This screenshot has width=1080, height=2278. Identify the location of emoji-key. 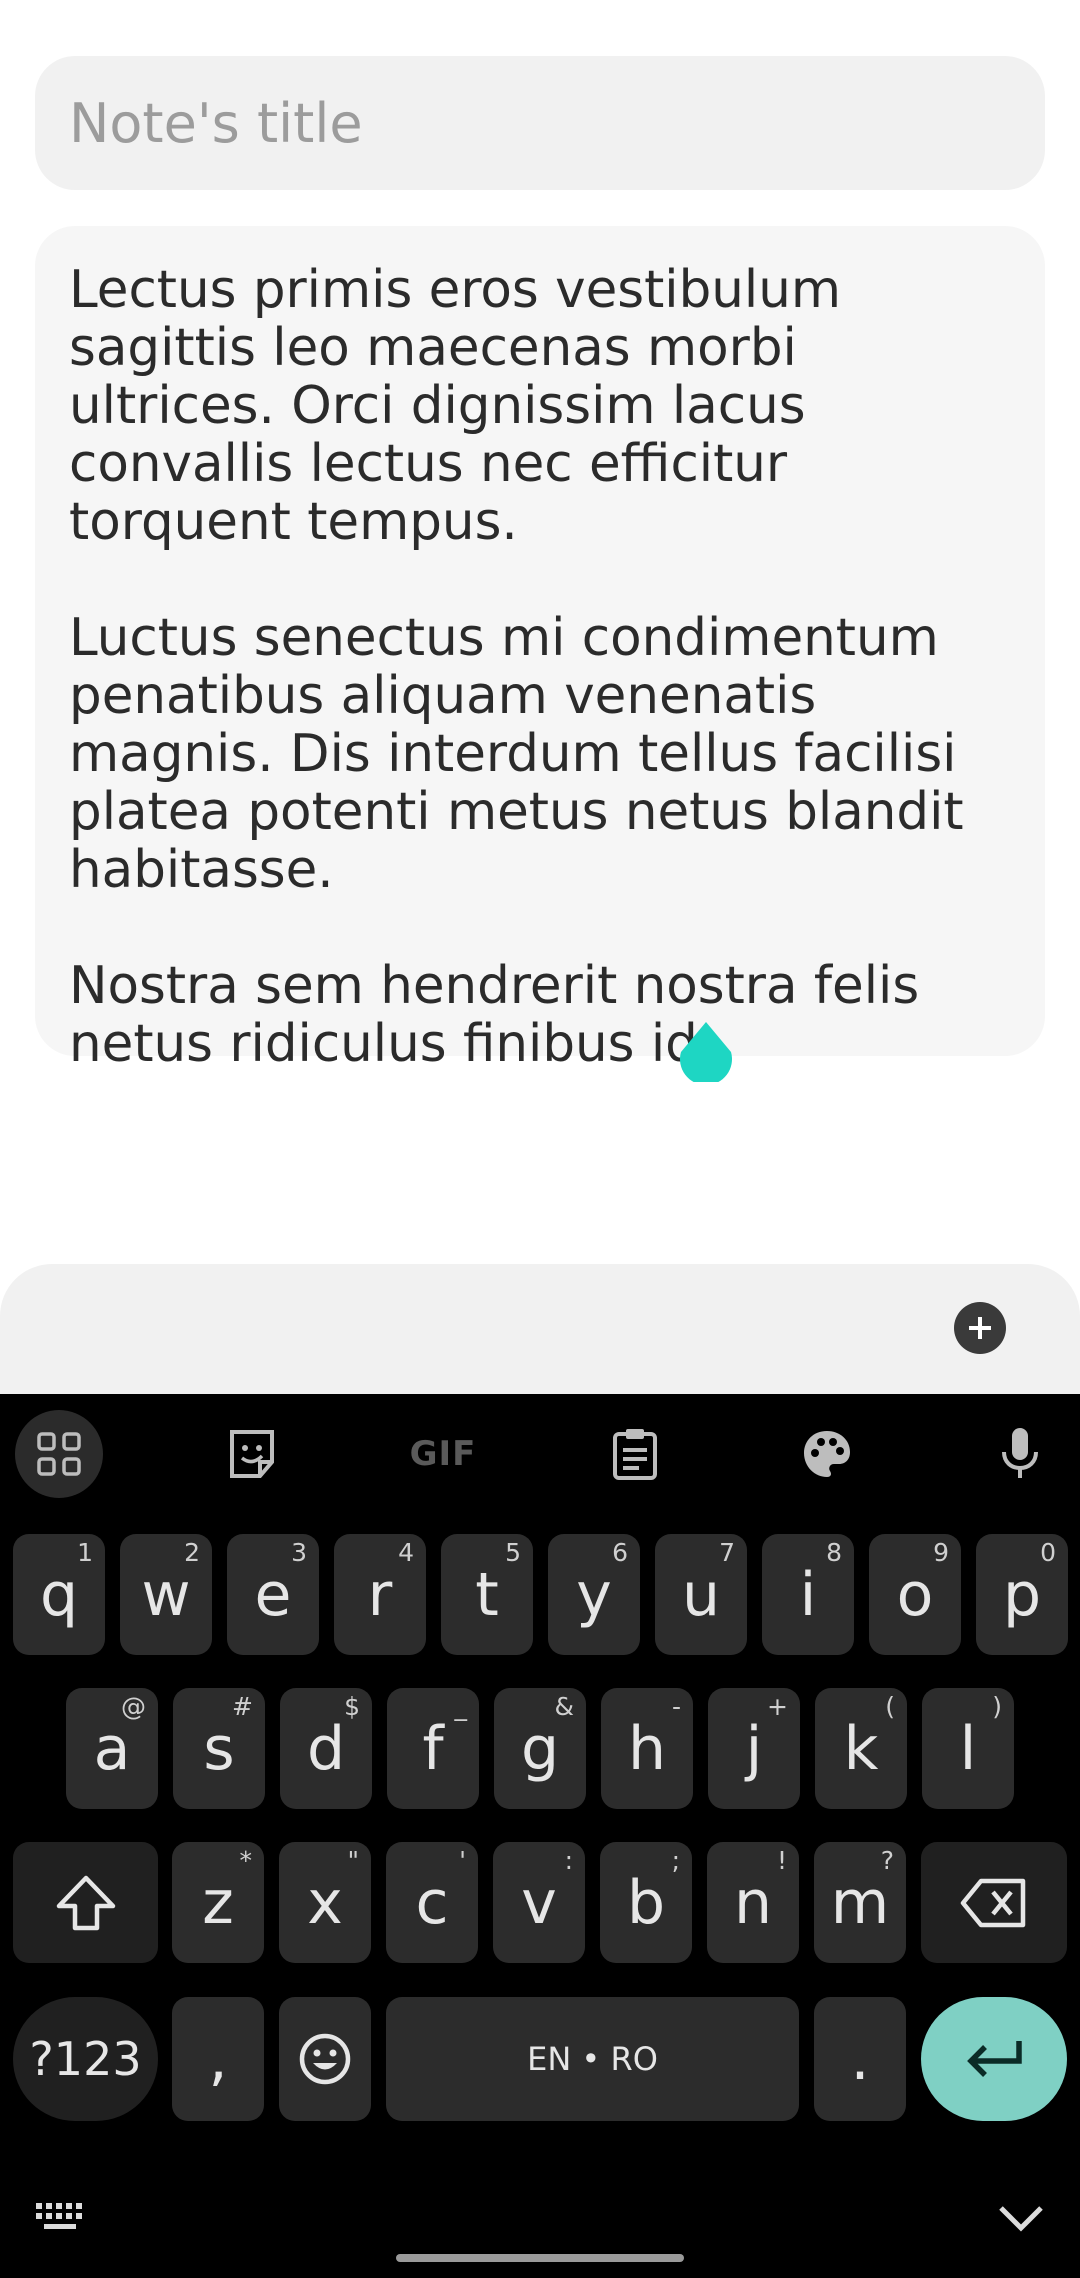
(325, 2059).